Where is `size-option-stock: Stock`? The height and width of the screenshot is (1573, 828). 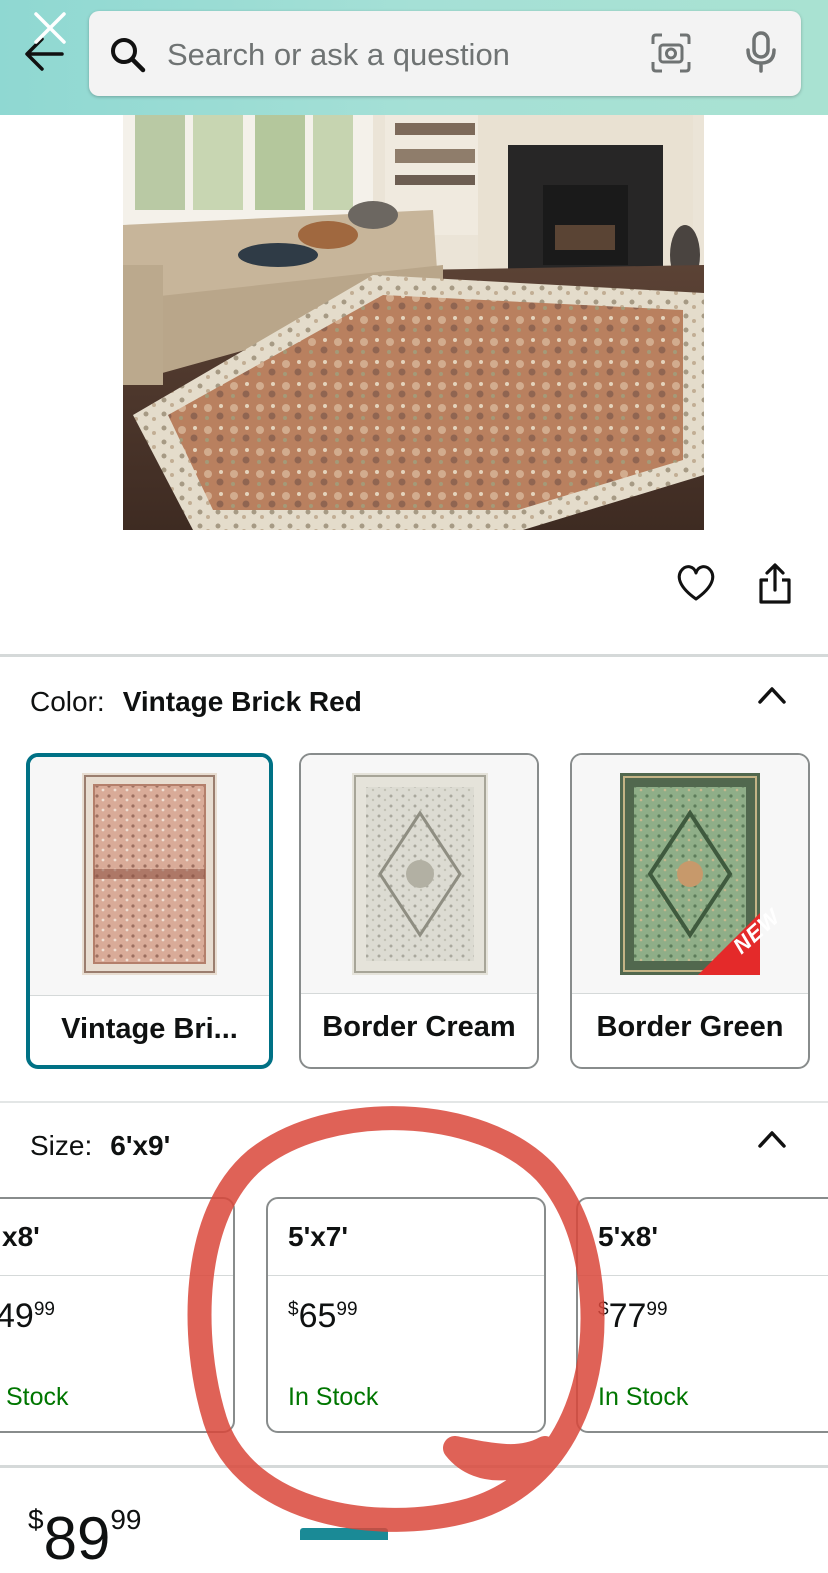
size-option-stock: Stock is located at coordinates (37, 1397).